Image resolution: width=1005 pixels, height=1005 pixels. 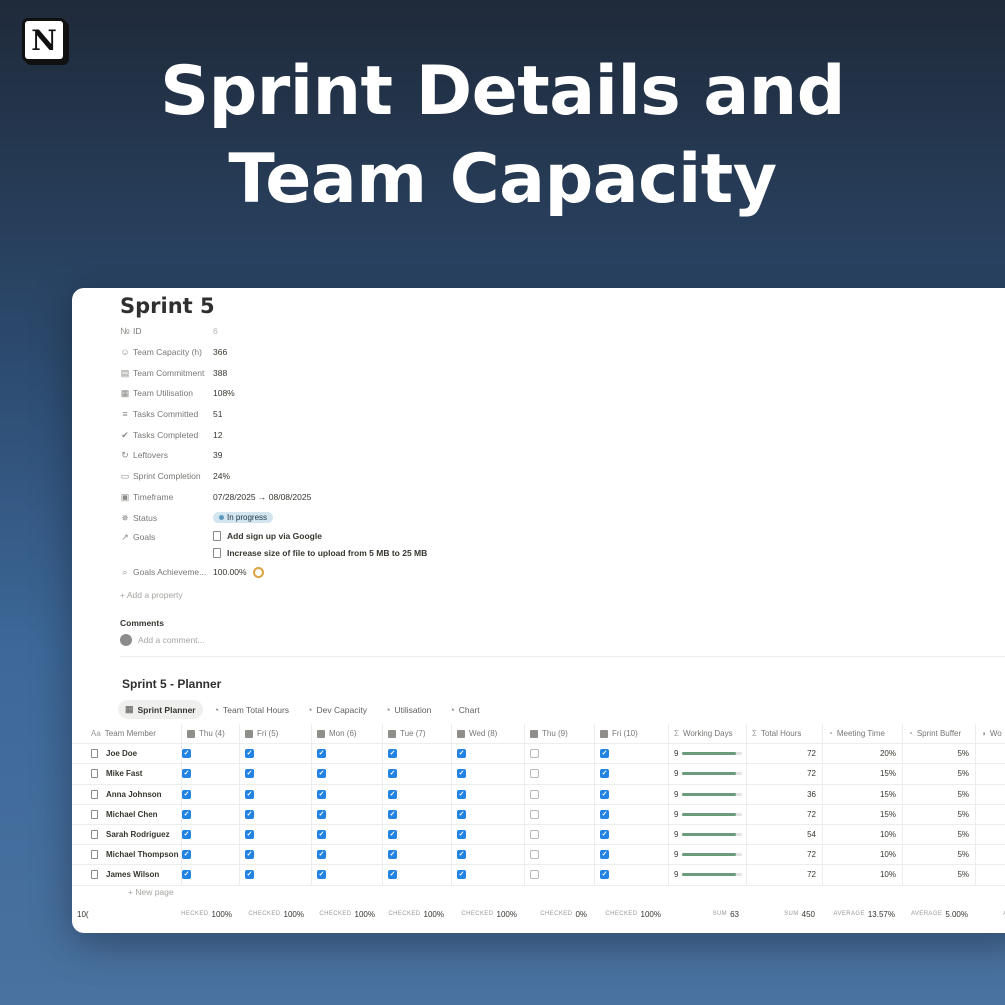 I want to click on column-header: Fri (5), so click(x=276, y=734).